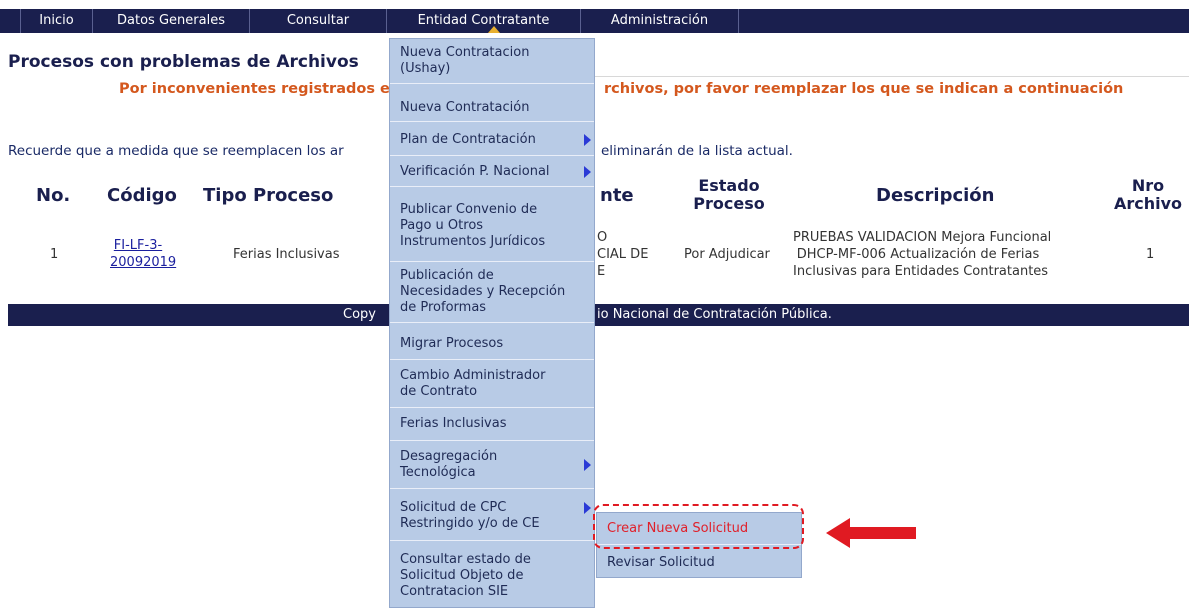  Describe the element at coordinates (699, 563) in the screenshot. I see `submenu-revisar-solicitud: Revisar Solicitud` at that location.